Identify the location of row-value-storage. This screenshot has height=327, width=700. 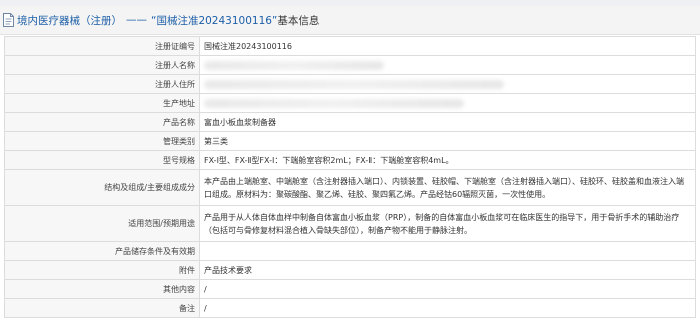
(447, 251).